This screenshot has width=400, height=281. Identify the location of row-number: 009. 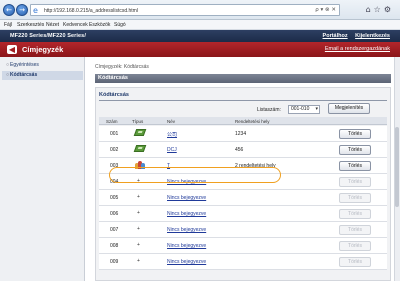
(114, 262).